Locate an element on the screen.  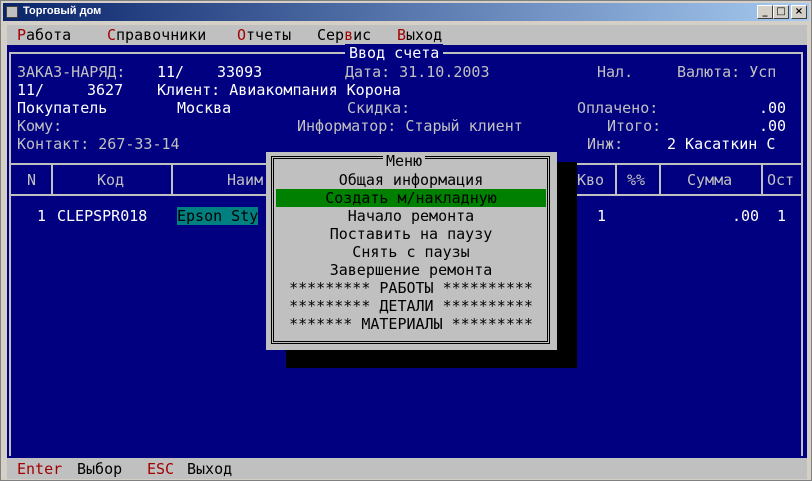
engineer-value: 2 Касаткин С is located at coordinates (721, 144).